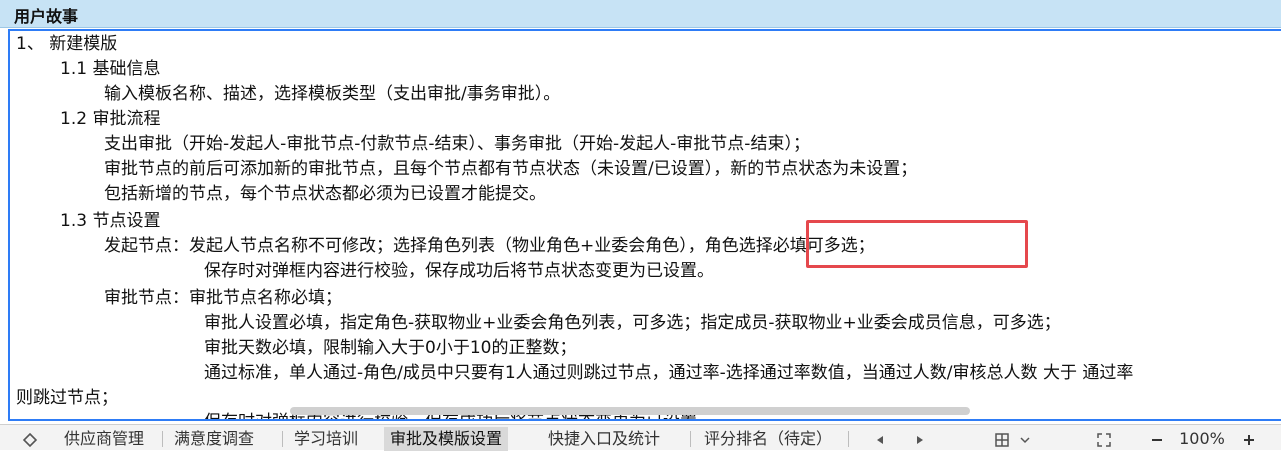 The height and width of the screenshot is (451, 1281). What do you see at coordinates (768, 439) in the screenshot?
I see `tab-score-ranking: 评分排名（待定）` at bounding box center [768, 439].